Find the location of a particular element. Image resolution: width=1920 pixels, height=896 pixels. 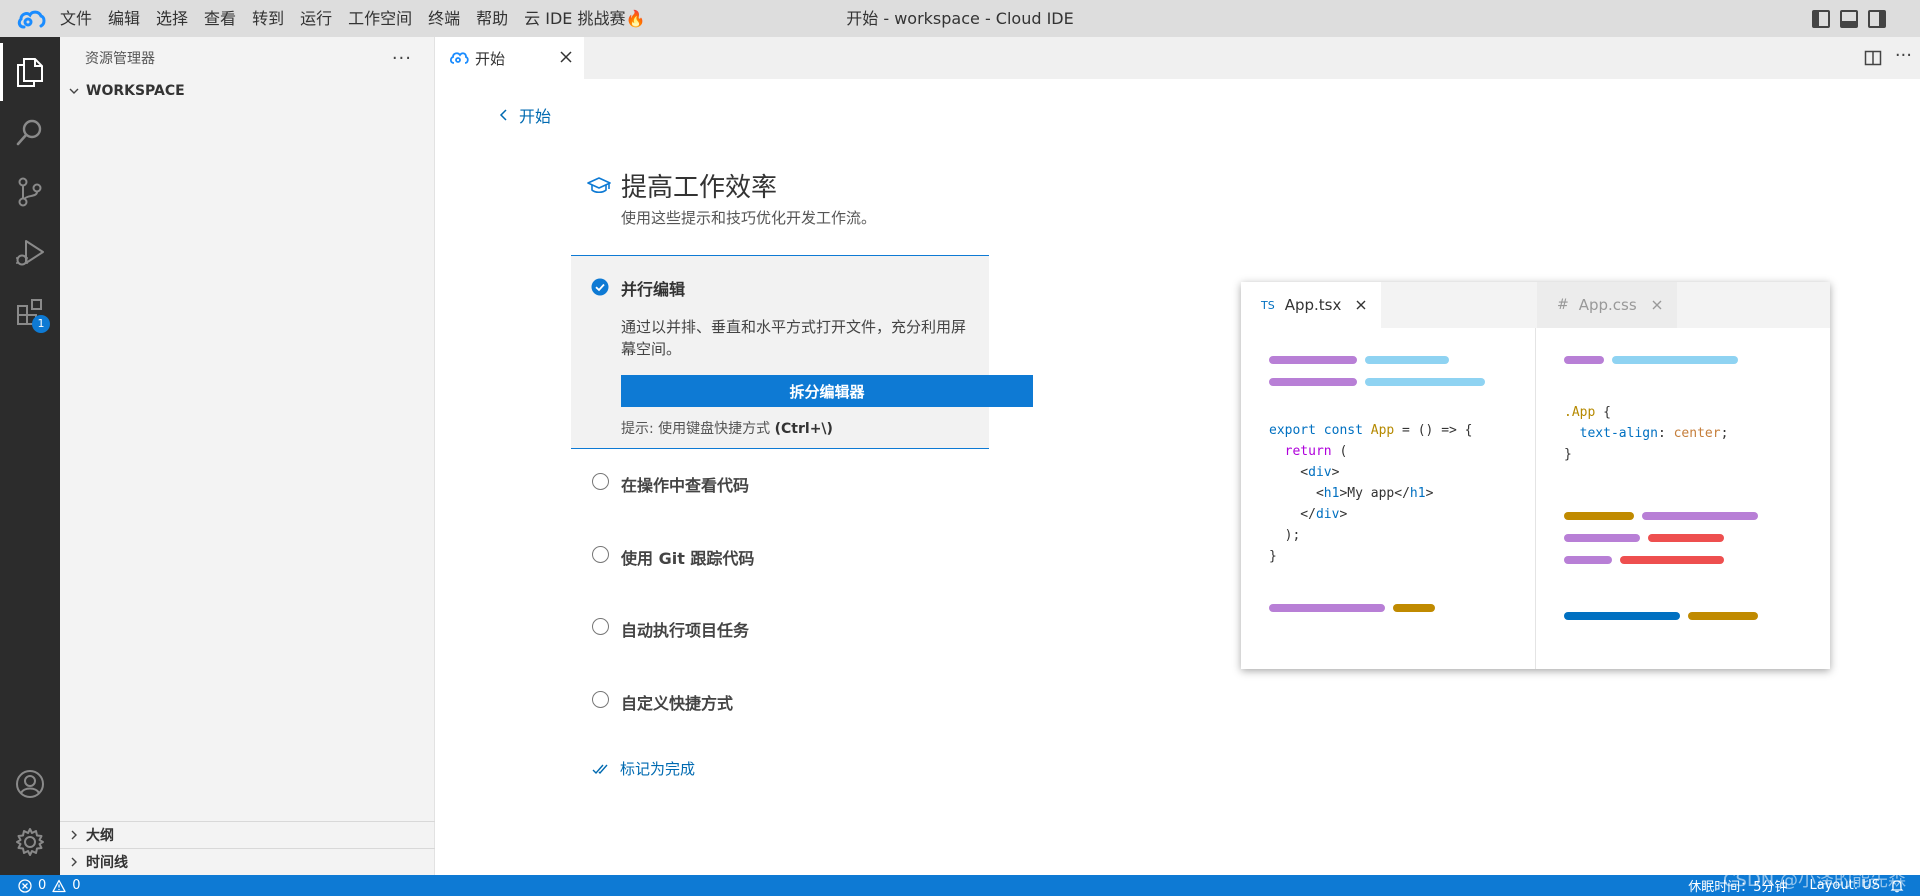

sidebar-bottom-sections: 大纲 时间线 is located at coordinates (247, 848).